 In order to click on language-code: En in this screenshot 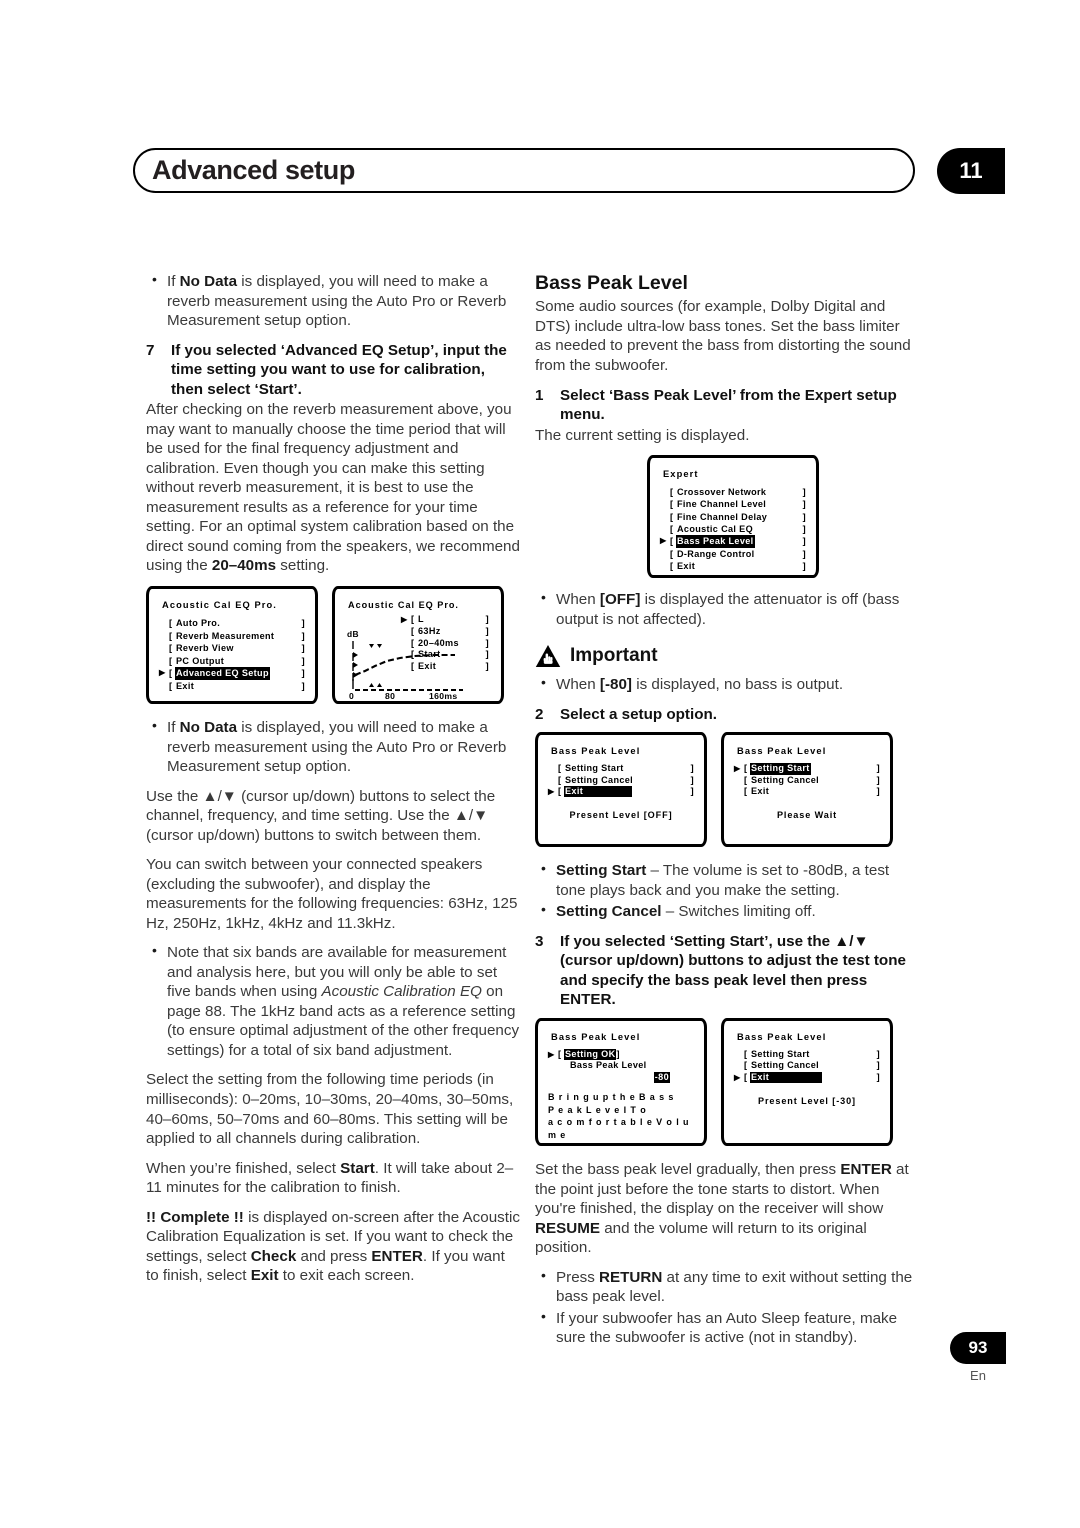, I will do `click(978, 1375)`.